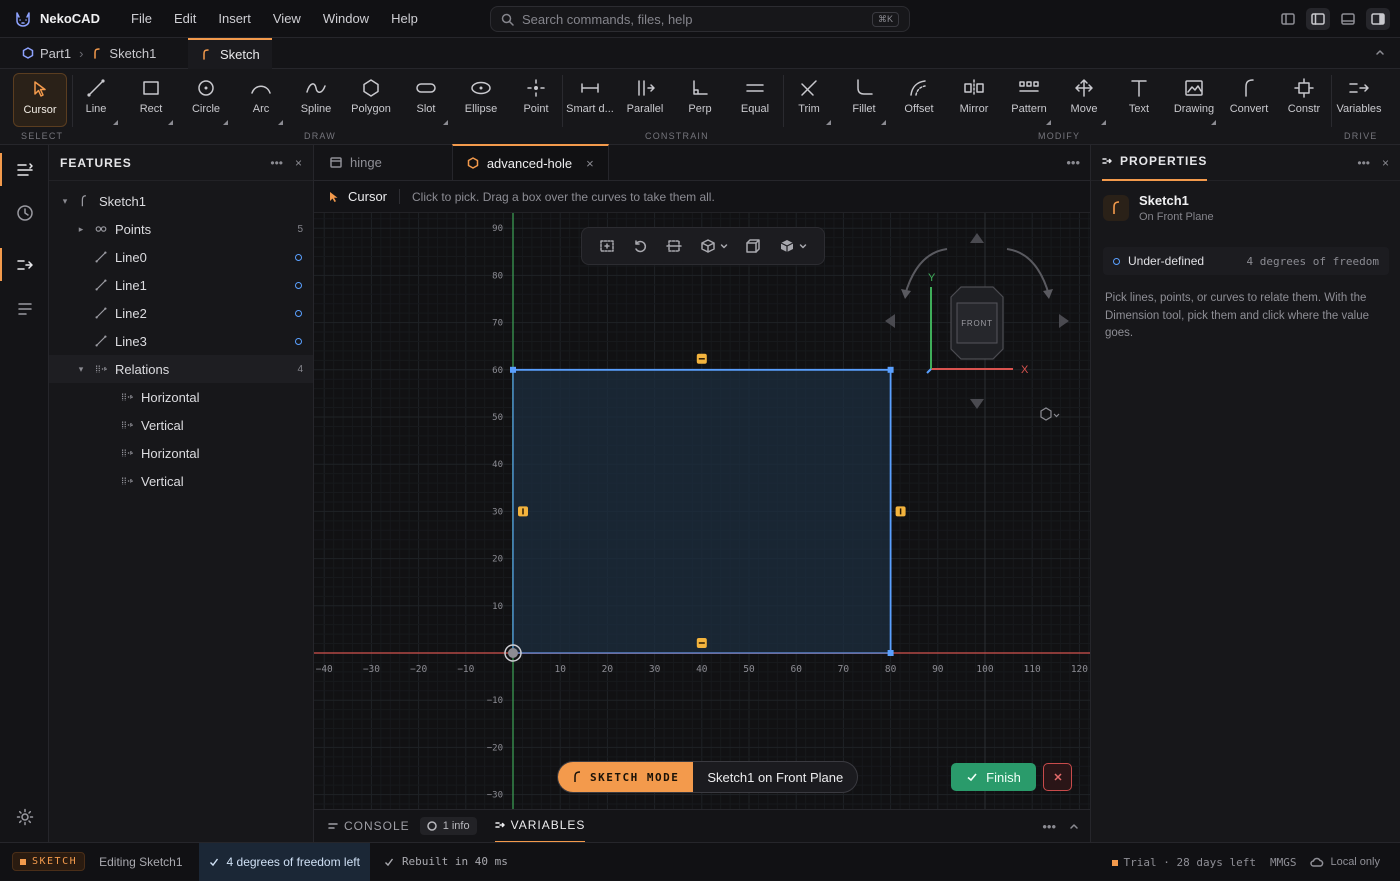 This screenshot has height=881, width=1400. I want to click on menu-edit: Edit, so click(185, 18).